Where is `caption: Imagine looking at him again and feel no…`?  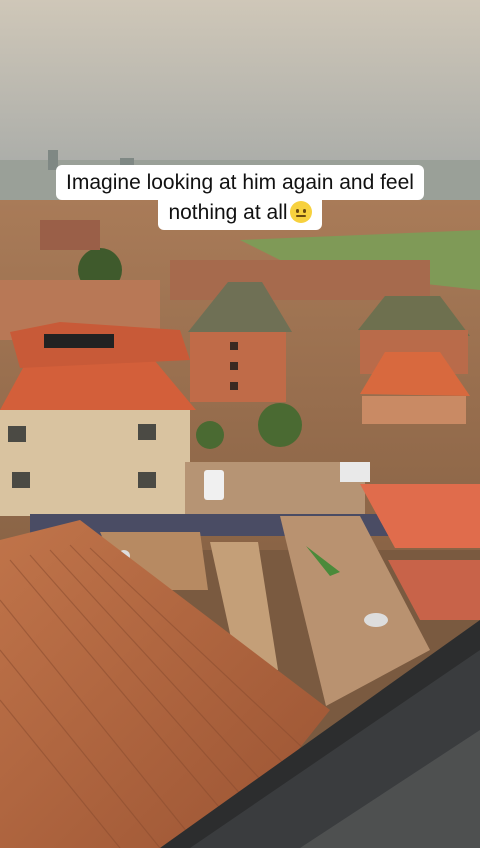 caption: Imagine looking at him again and feel no… is located at coordinates (240, 197).